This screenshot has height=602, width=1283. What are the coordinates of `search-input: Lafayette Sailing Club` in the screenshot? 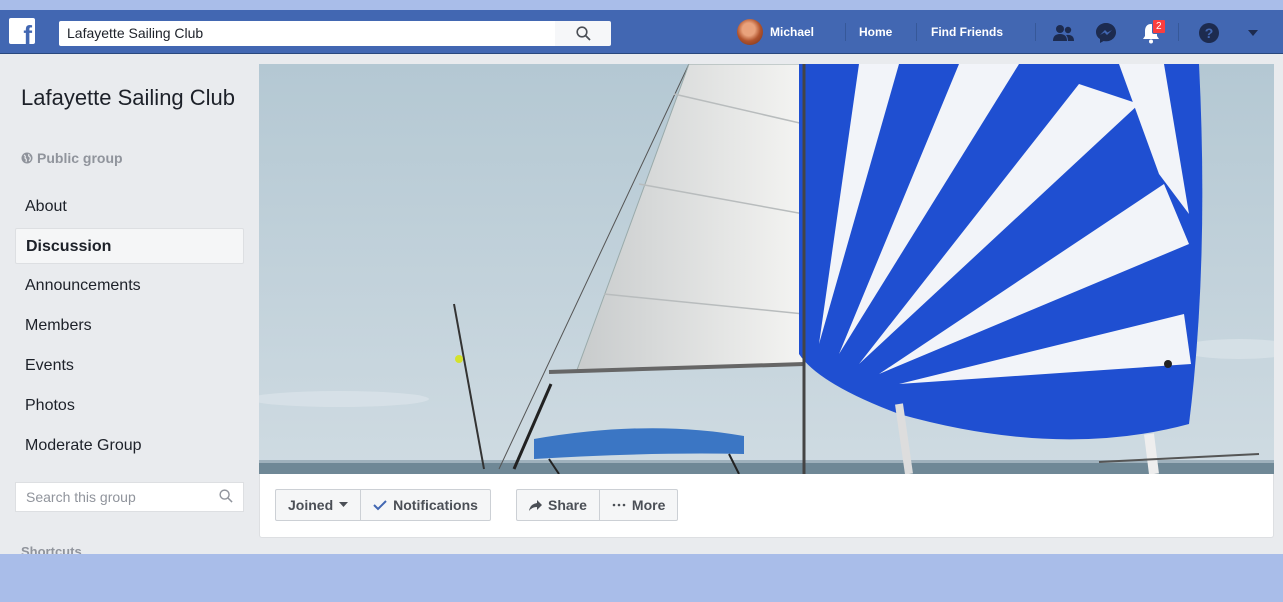 It's located at (307, 33).